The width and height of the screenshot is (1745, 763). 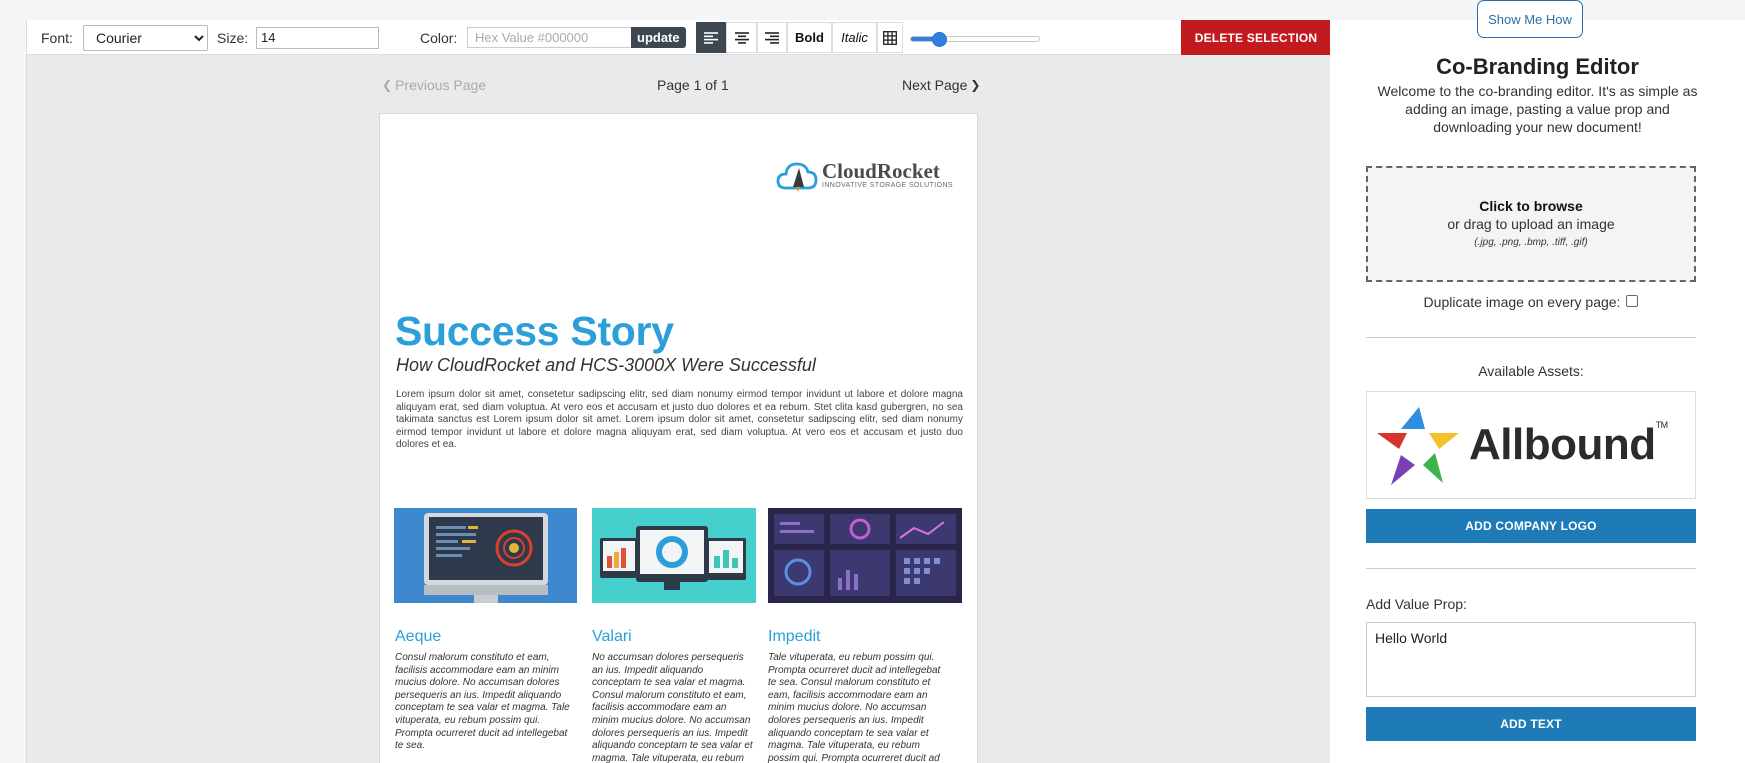 What do you see at coordinates (809, 37) in the screenshot?
I see `bold-button: Bold` at bounding box center [809, 37].